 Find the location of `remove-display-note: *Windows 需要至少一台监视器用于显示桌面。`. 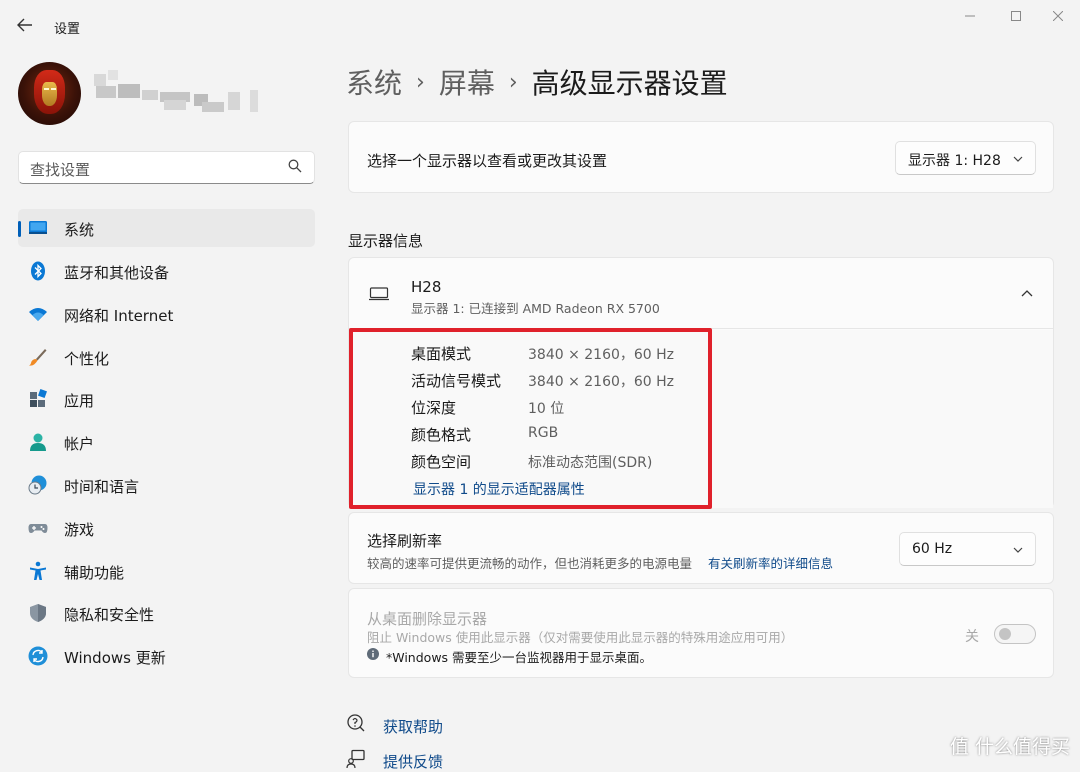

remove-display-note: *Windows 需要至少一台监视器用于显示桌面。 is located at coordinates (519, 657).